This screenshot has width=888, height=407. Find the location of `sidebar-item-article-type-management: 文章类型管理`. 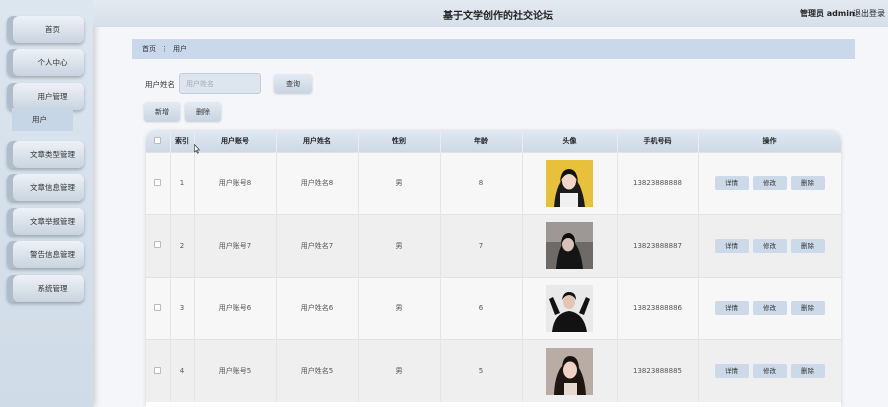

sidebar-item-article-type-management: 文章类型管理 is located at coordinates (45, 154).